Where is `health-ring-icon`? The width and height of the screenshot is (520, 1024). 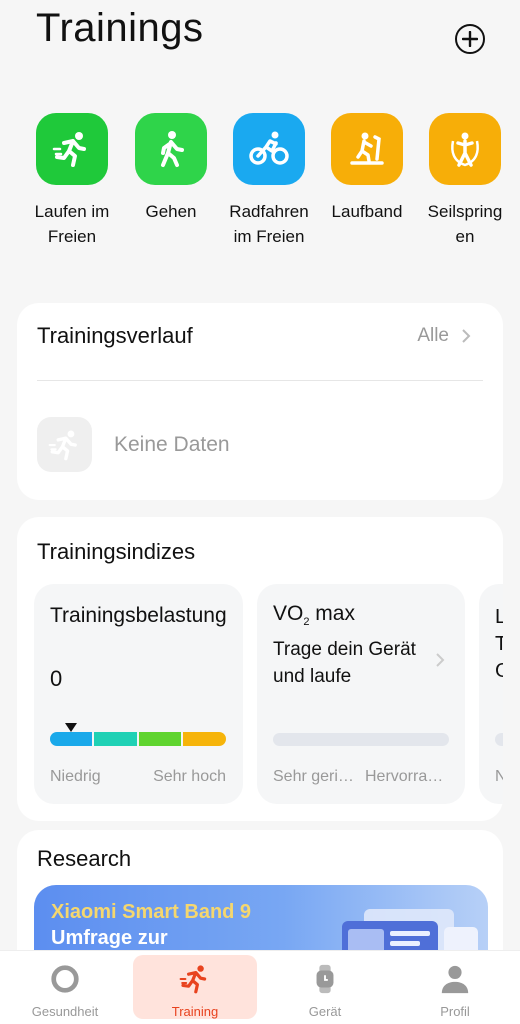
health-ring-icon is located at coordinates (65, 979).